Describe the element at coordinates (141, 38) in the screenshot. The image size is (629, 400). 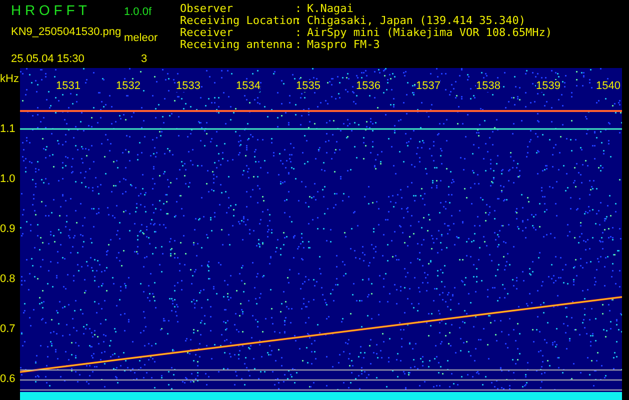
I see `mode-label: meleor` at that location.